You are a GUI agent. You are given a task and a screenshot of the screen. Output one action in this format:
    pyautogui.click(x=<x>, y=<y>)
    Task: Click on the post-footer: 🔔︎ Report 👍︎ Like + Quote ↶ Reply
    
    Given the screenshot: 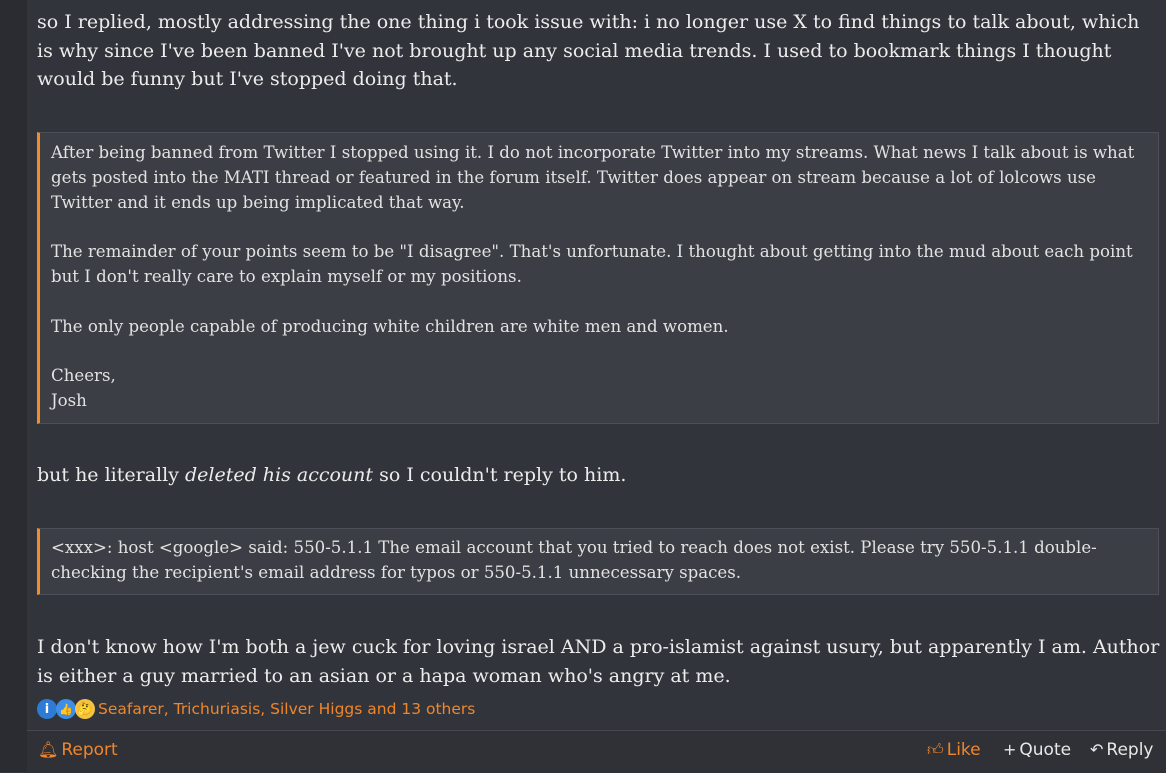 What is the action you would take?
    pyautogui.click(x=596, y=751)
    